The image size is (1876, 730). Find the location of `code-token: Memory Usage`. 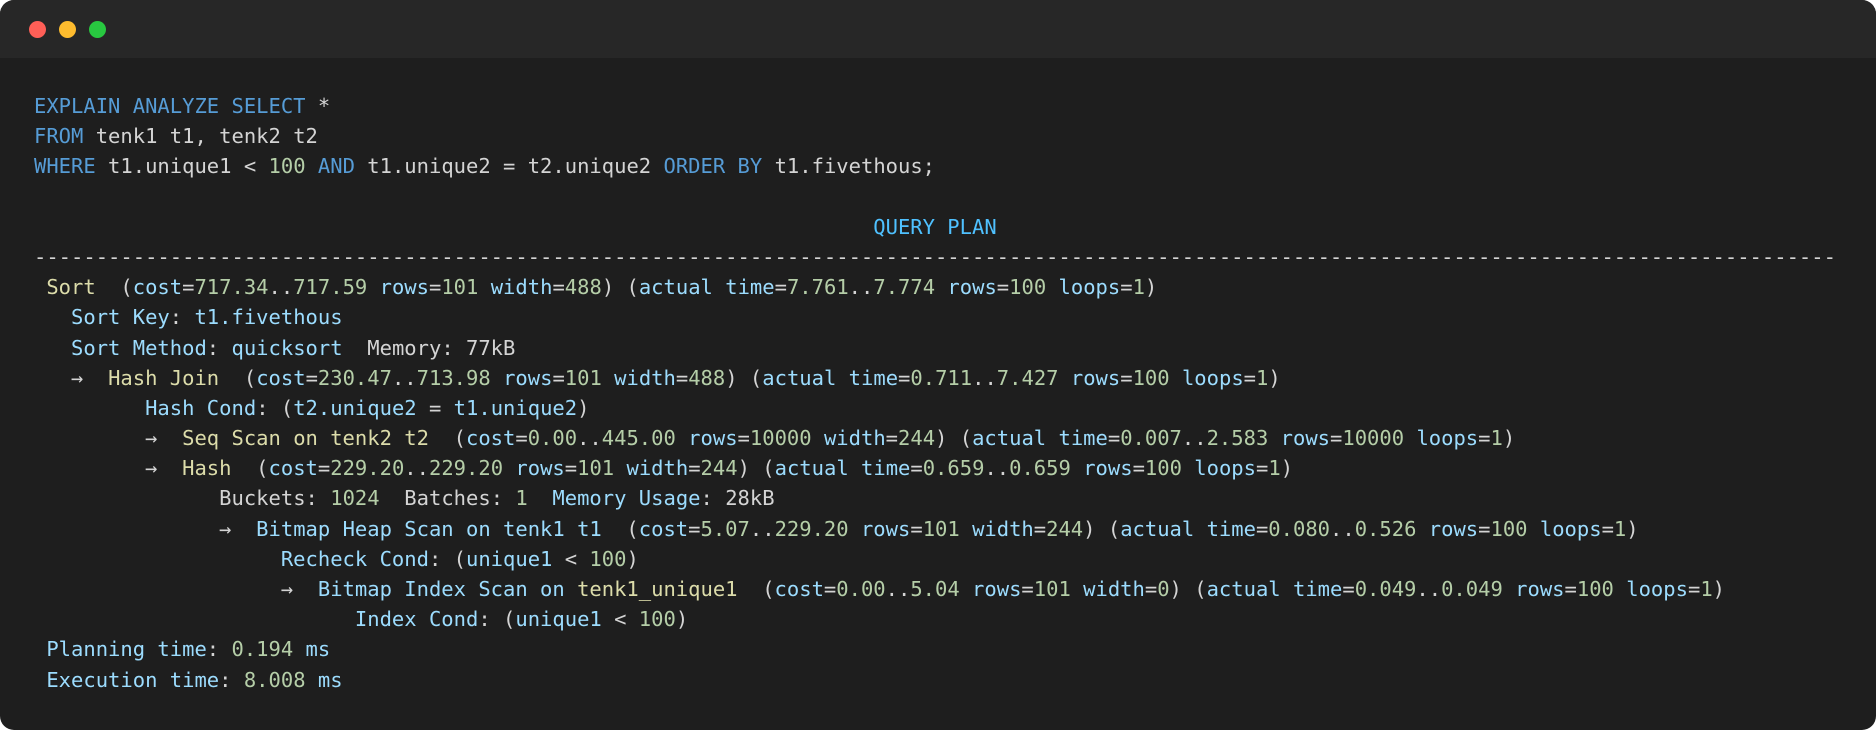

code-token: Memory Usage is located at coordinates (626, 498).